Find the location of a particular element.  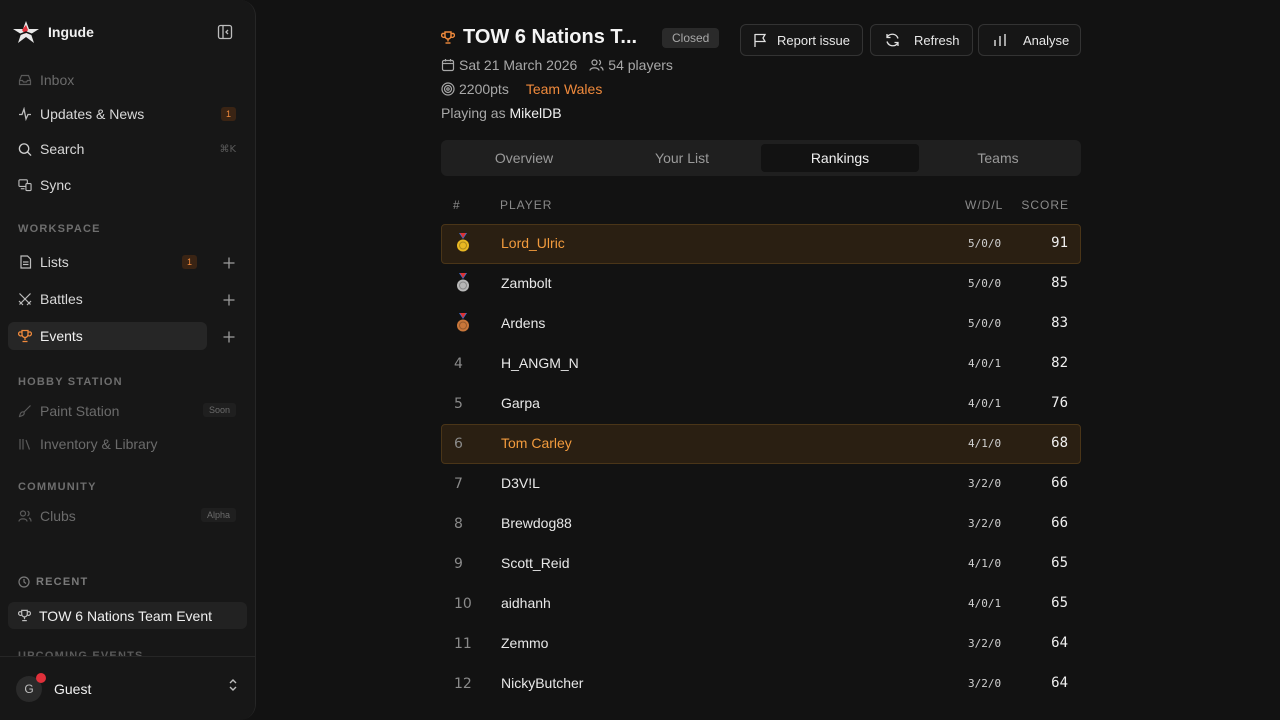

sidebar-item-inbox: Inbox is located at coordinates (127, 80).